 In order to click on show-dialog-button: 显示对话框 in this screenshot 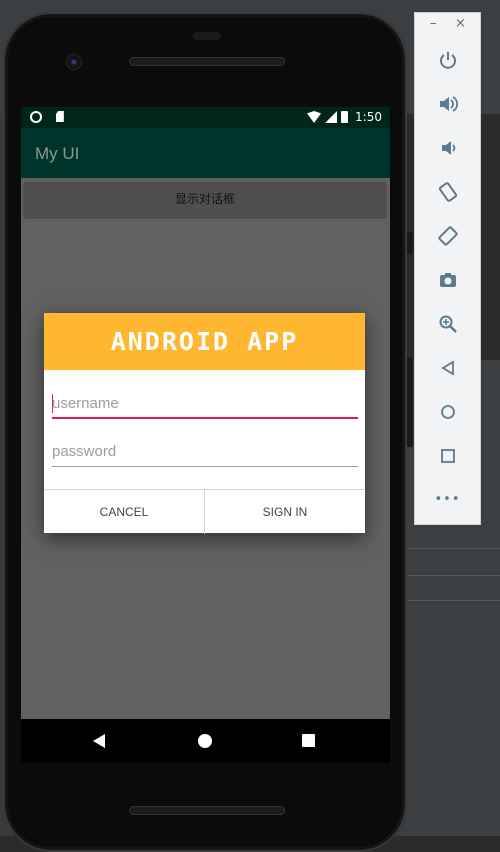, I will do `click(205, 199)`.